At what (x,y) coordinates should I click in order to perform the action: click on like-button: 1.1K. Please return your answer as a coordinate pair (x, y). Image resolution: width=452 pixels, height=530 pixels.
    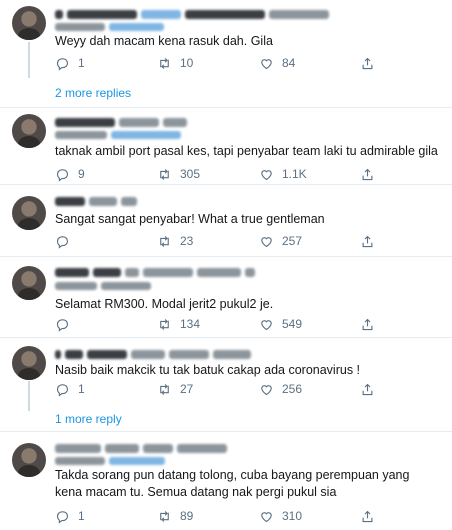
    Looking at the image, I should click on (283, 174).